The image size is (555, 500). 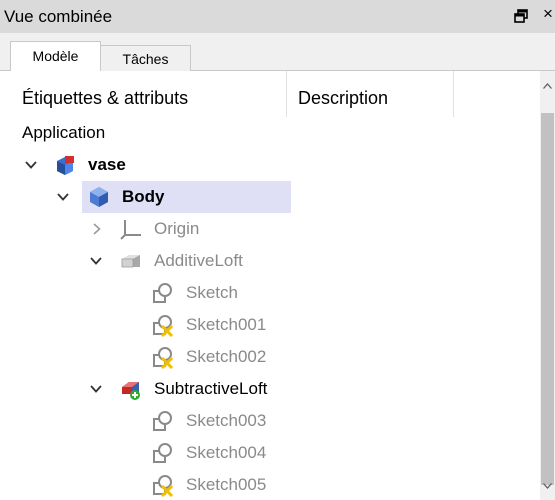 I want to click on tab-taches: Tâches, so click(x=146, y=58).